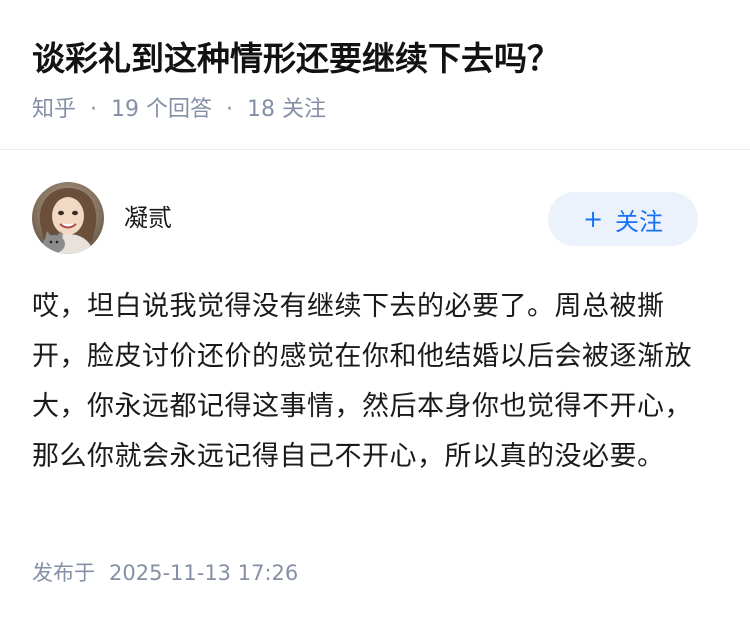 This screenshot has width=750, height=626. I want to click on plus-icon: +, so click(593, 219).